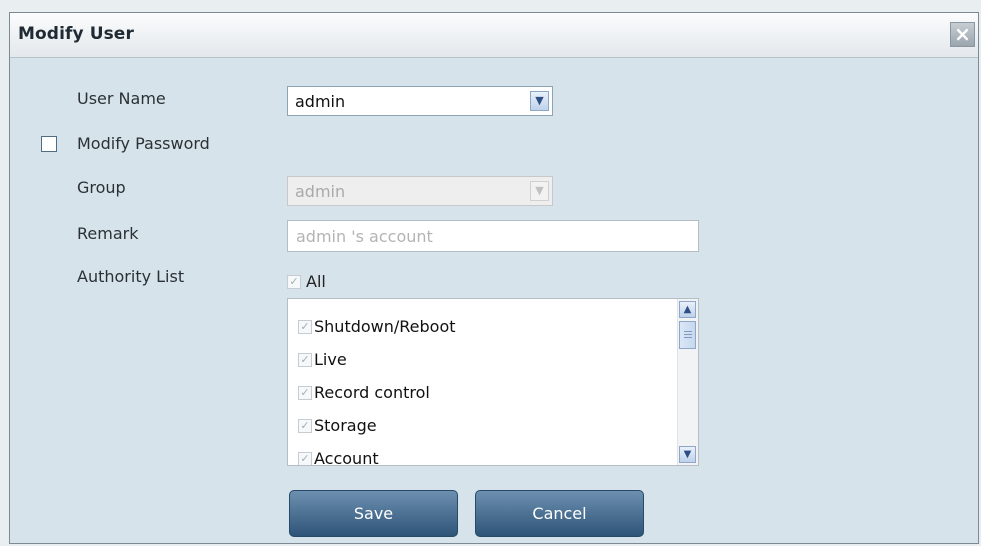 The height and width of the screenshot is (546, 981). I want to click on authority-item: ✓ Storage, so click(337, 425).